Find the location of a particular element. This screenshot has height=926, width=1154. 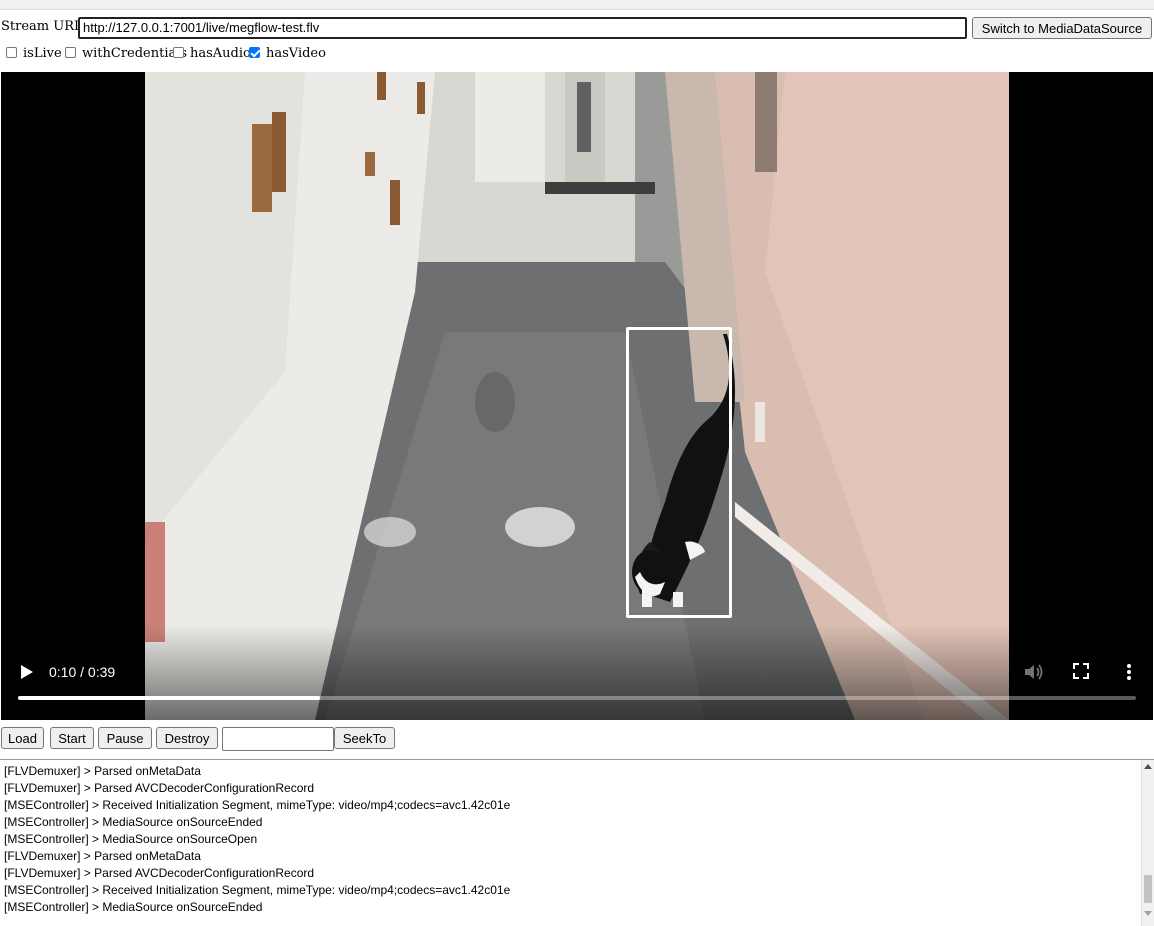

hasaudio-label: hasAudio is located at coordinates (220, 53).